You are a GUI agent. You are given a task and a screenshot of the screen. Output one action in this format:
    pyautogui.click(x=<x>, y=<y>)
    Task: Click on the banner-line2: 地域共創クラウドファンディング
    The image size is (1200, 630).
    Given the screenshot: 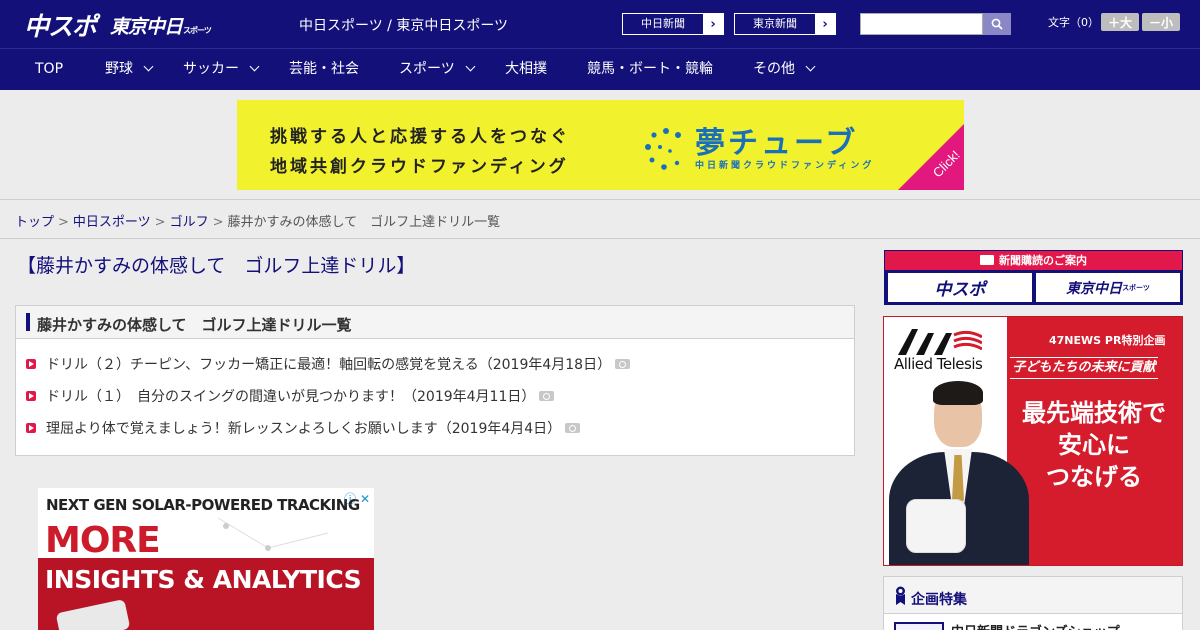 What is the action you would take?
    pyautogui.click(x=419, y=167)
    